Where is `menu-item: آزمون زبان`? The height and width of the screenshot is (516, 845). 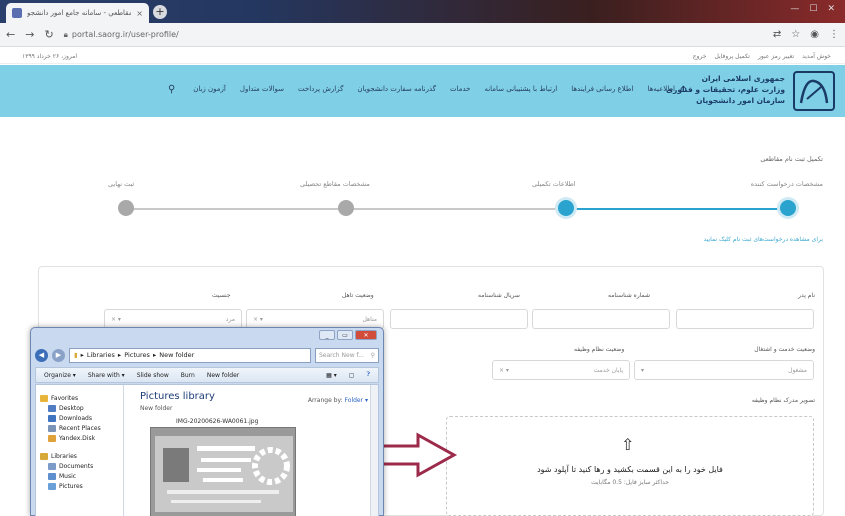
menu-item: آزمون زبان is located at coordinates (209, 89).